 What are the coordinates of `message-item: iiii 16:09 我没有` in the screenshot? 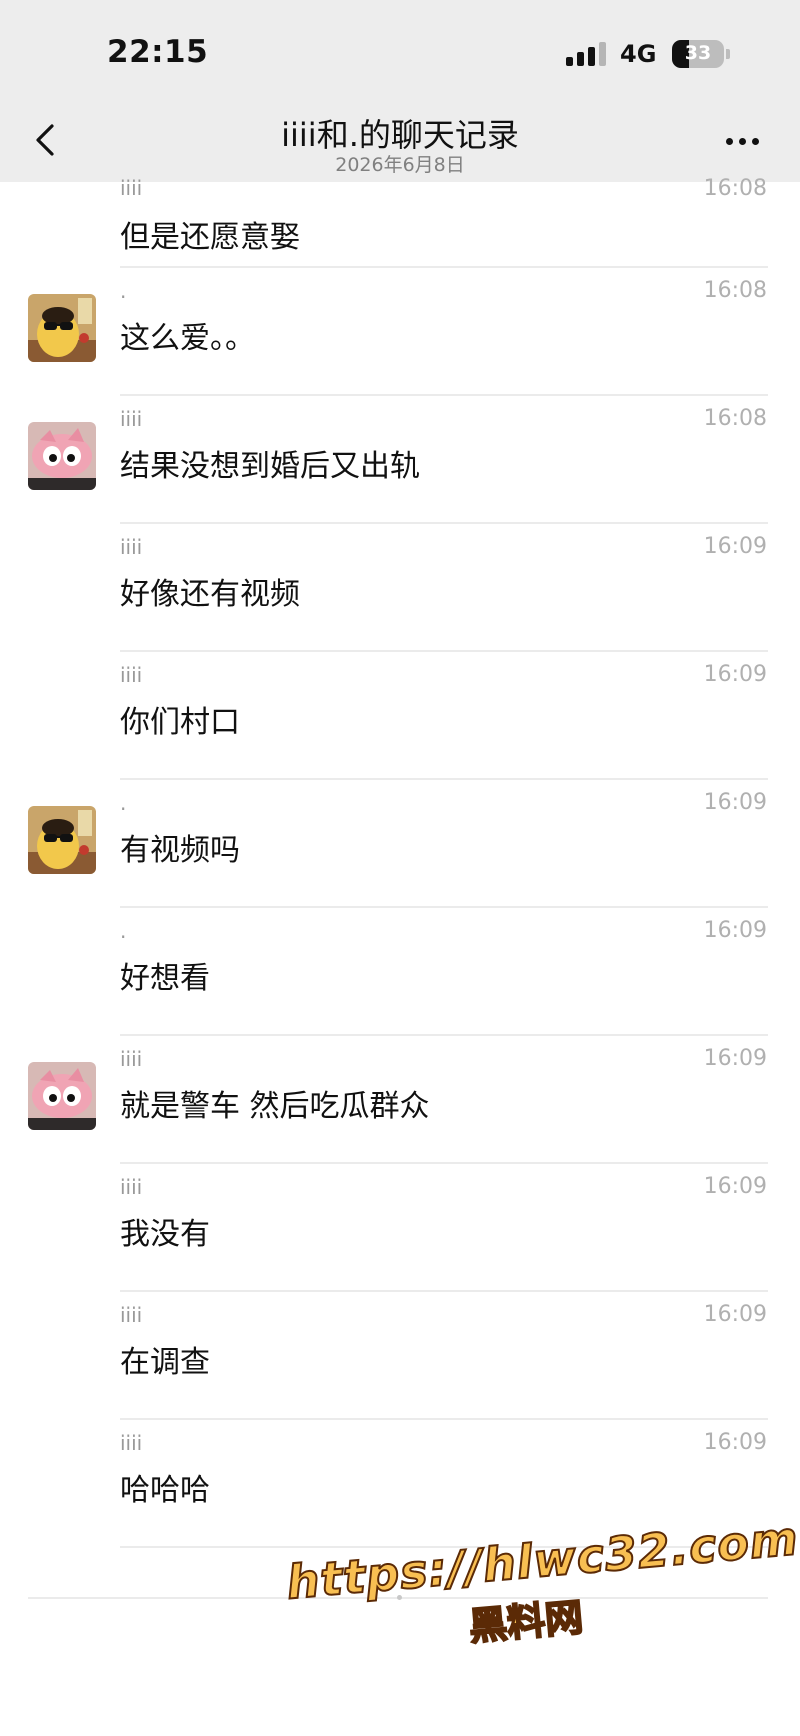 It's located at (400, 1228).